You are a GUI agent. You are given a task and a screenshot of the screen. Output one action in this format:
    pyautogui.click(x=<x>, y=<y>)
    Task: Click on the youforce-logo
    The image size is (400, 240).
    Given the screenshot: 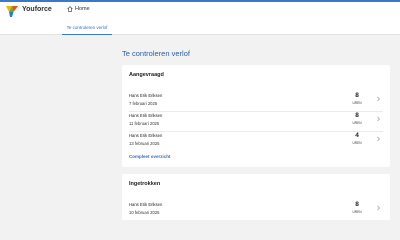 What is the action you would take?
    pyautogui.click(x=12, y=11)
    